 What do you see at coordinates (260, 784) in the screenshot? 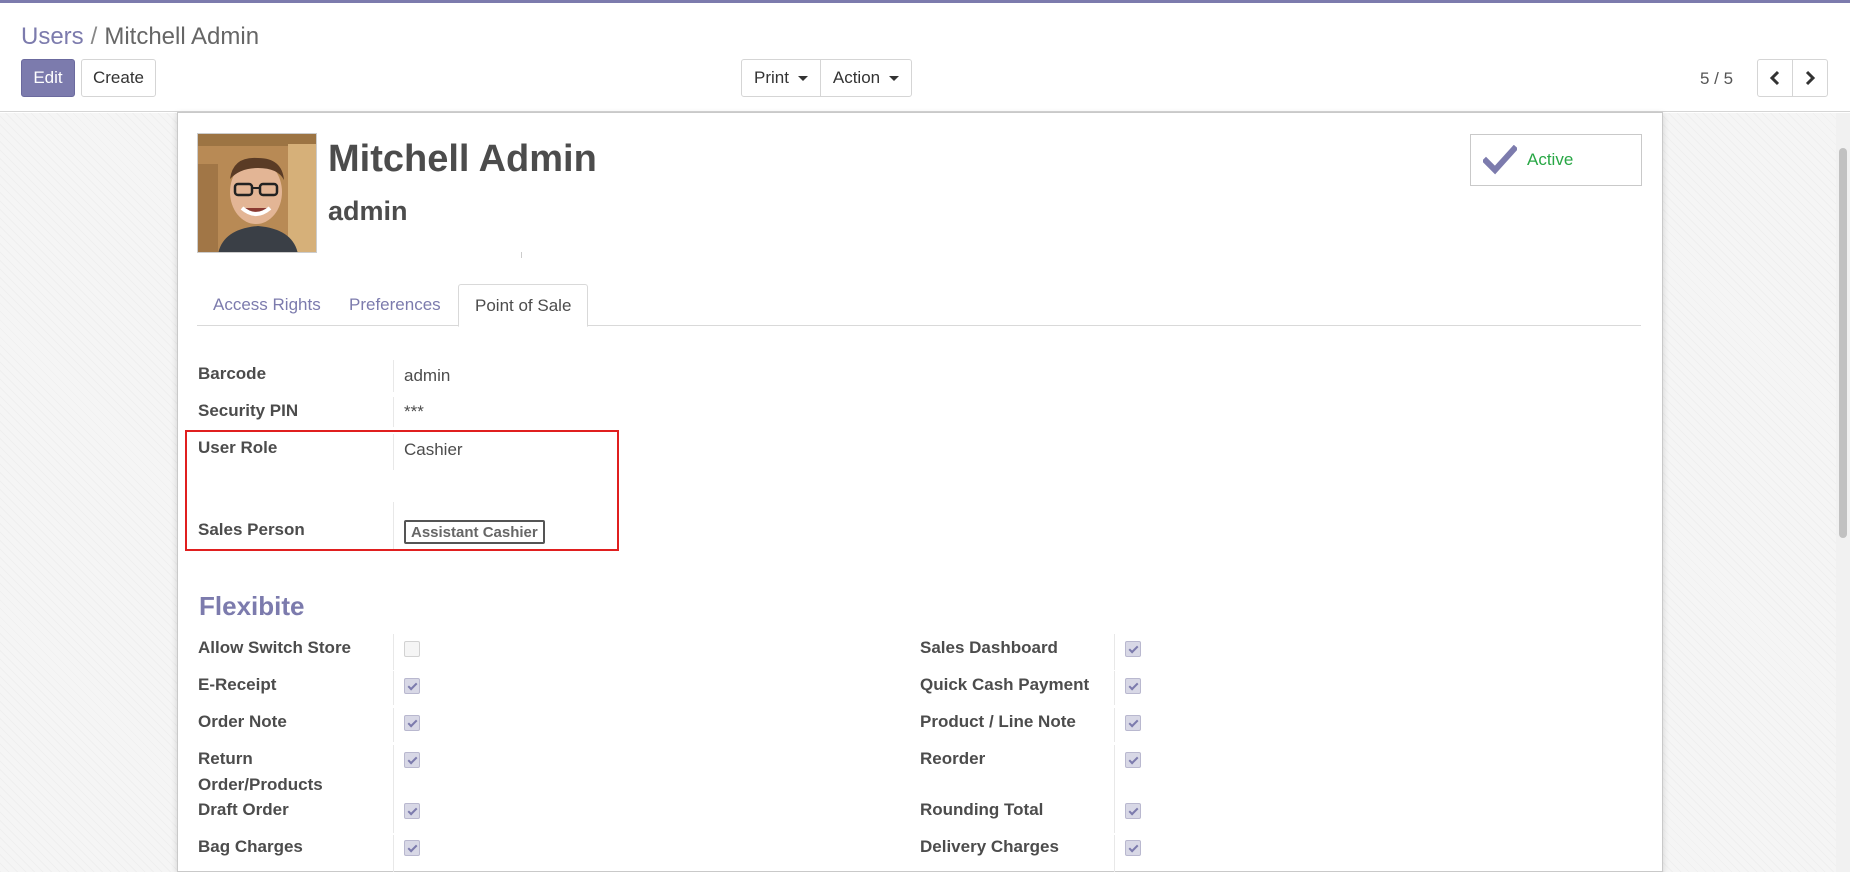
I see `return-order-products-label-line2: Order/Products` at bounding box center [260, 784].